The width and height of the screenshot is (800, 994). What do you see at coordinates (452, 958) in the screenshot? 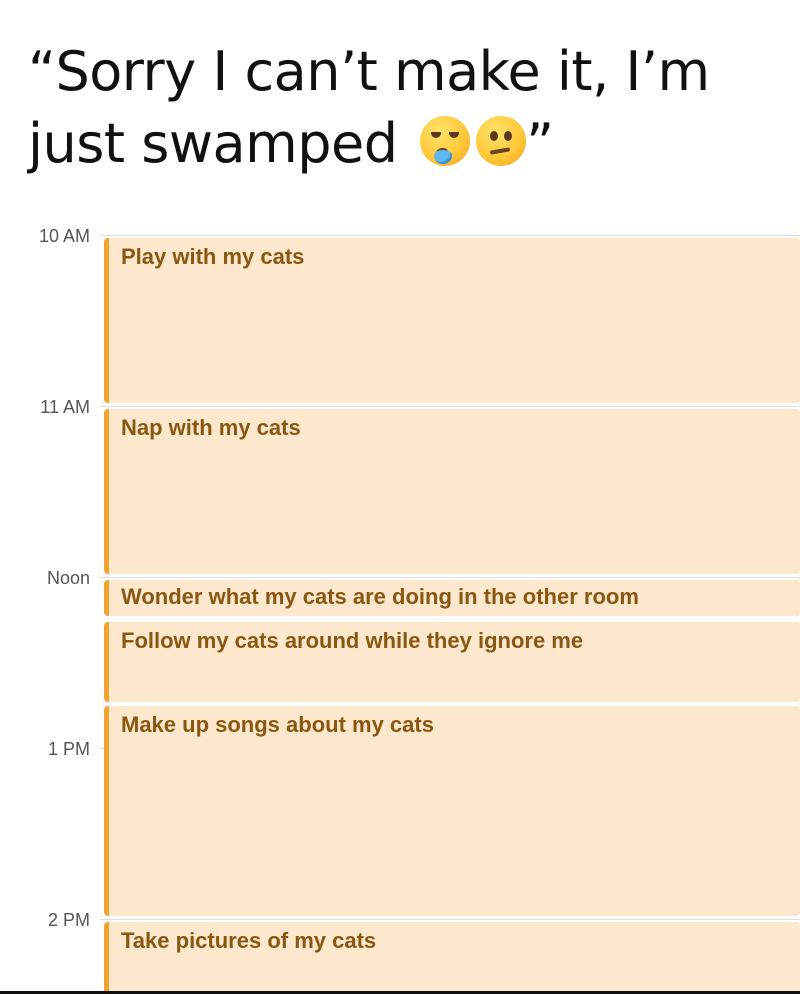
I see `calendar-event: Take pictures of my cats` at bounding box center [452, 958].